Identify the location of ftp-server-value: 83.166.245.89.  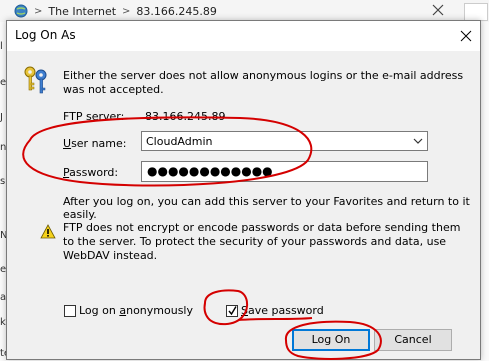
(185, 116).